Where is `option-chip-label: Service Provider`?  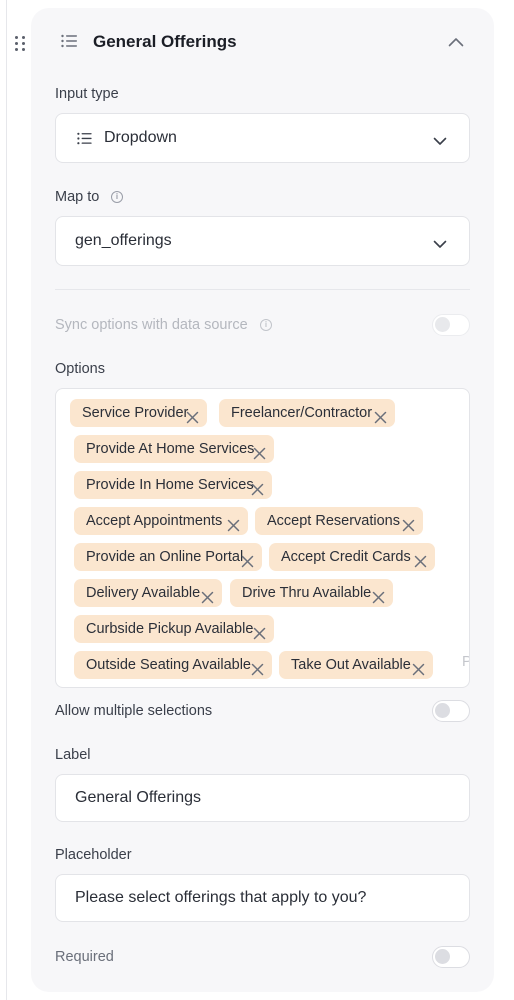
option-chip-label: Service Provider is located at coordinates (135, 413).